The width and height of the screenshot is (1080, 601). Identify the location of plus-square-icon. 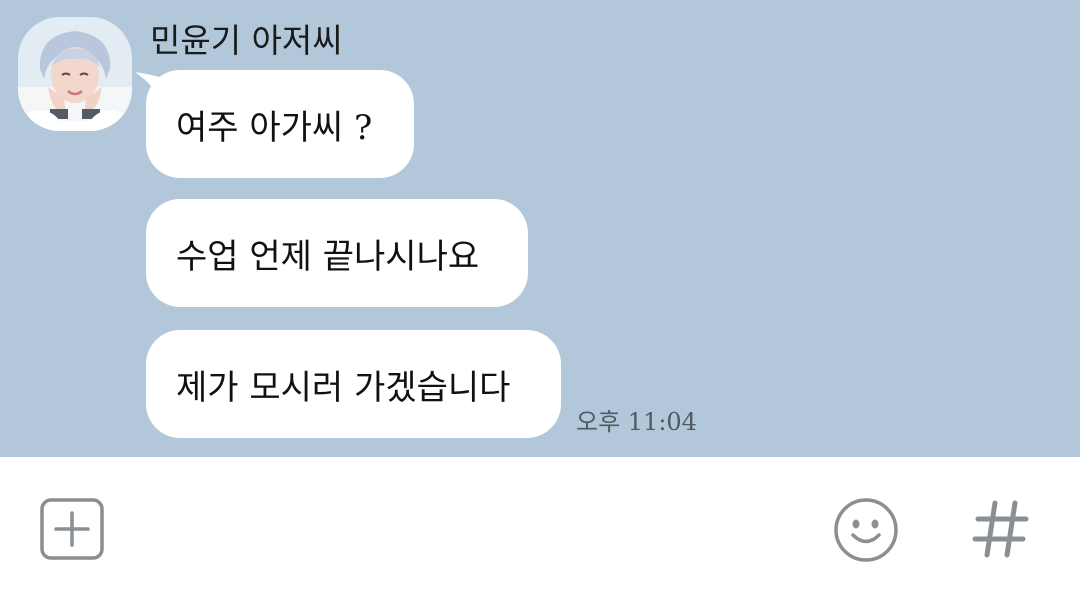
(72, 529).